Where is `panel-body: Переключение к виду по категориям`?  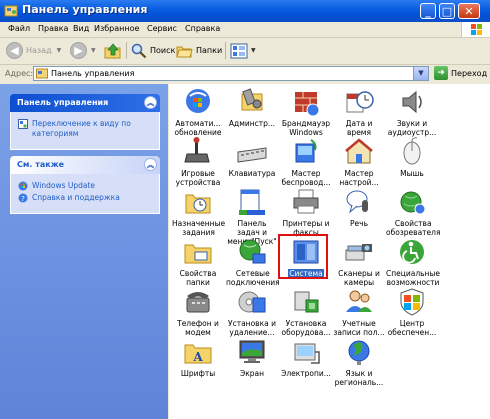 panel-body: Переключение к виду по категориям is located at coordinates (85, 131).